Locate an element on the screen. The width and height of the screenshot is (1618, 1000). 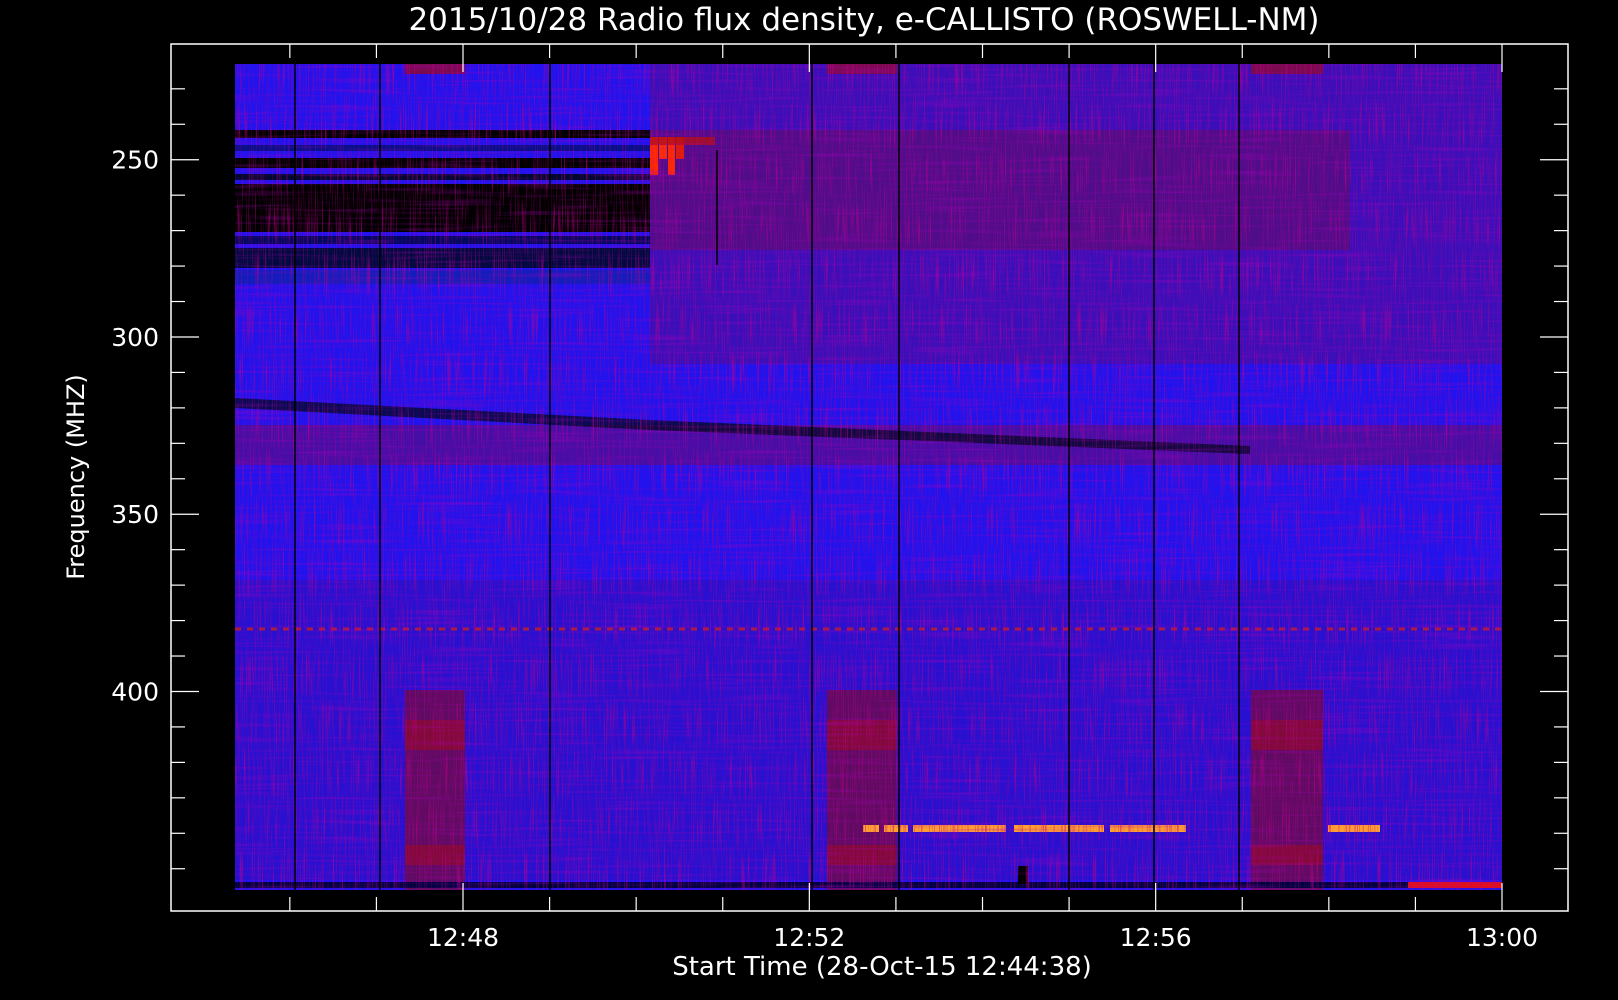
x-tick-label: 13:00 is located at coordinates (1502, 937).